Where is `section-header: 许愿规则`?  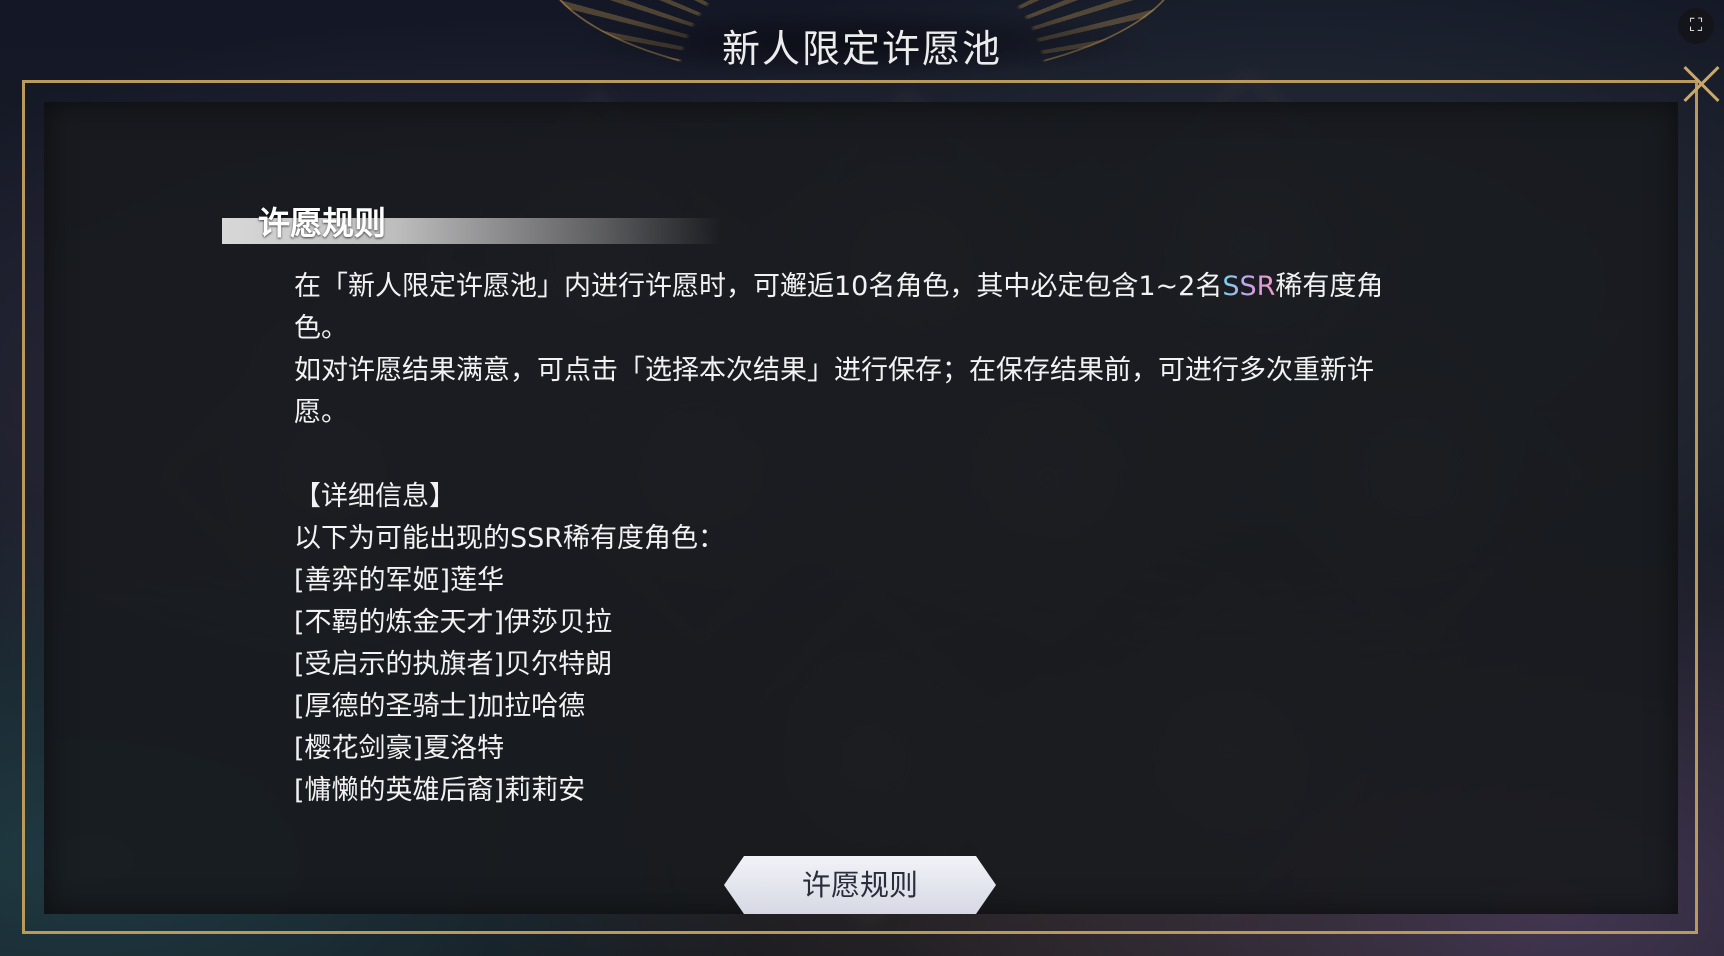
section-header: 许愿规则 is located at coordinates (472, 222).